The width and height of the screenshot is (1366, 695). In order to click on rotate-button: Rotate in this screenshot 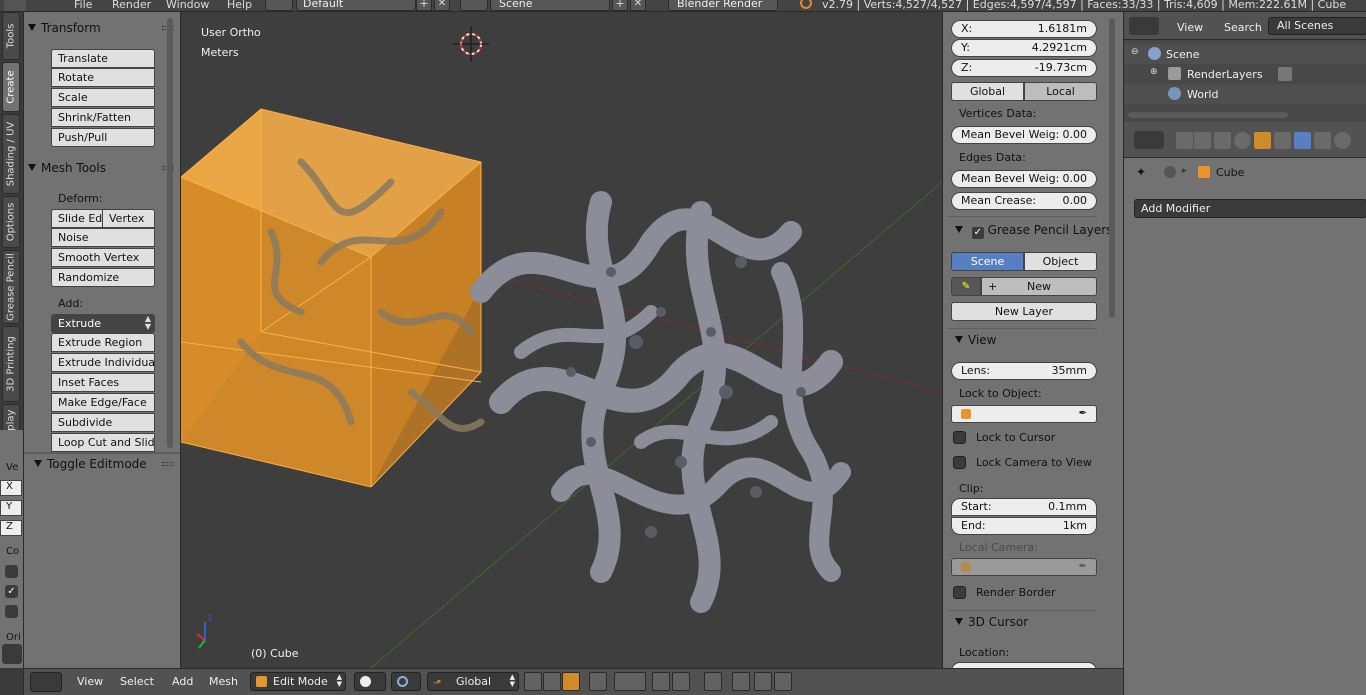, I will do `click(103, 77)`.